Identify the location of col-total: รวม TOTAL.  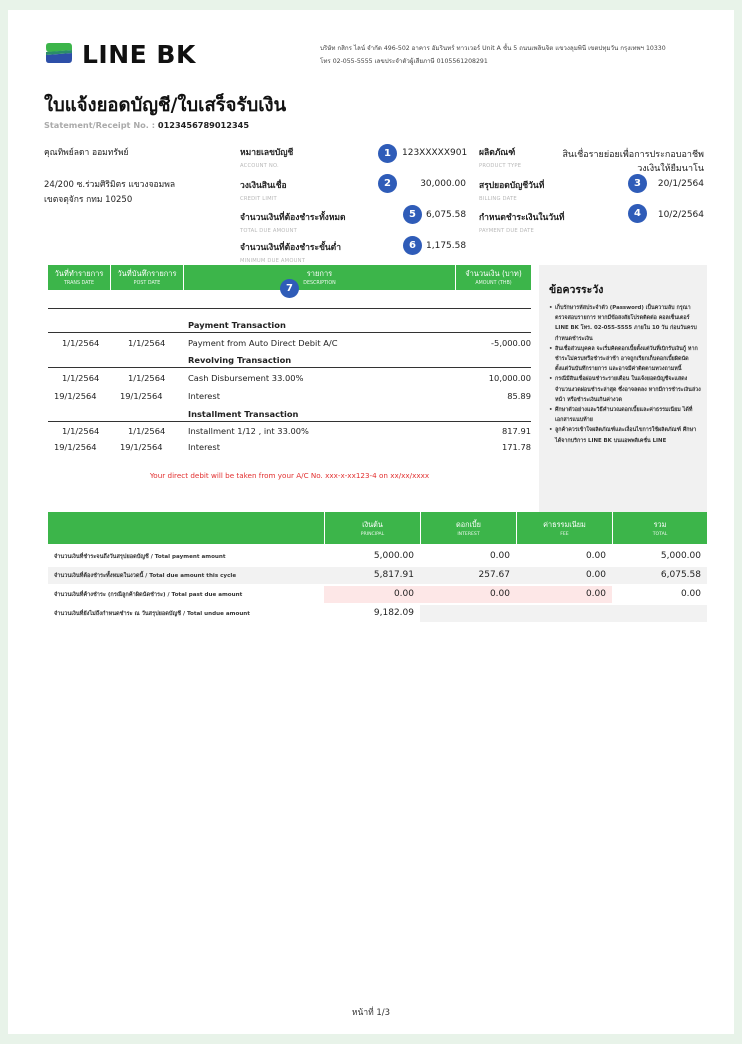
(659, 528).